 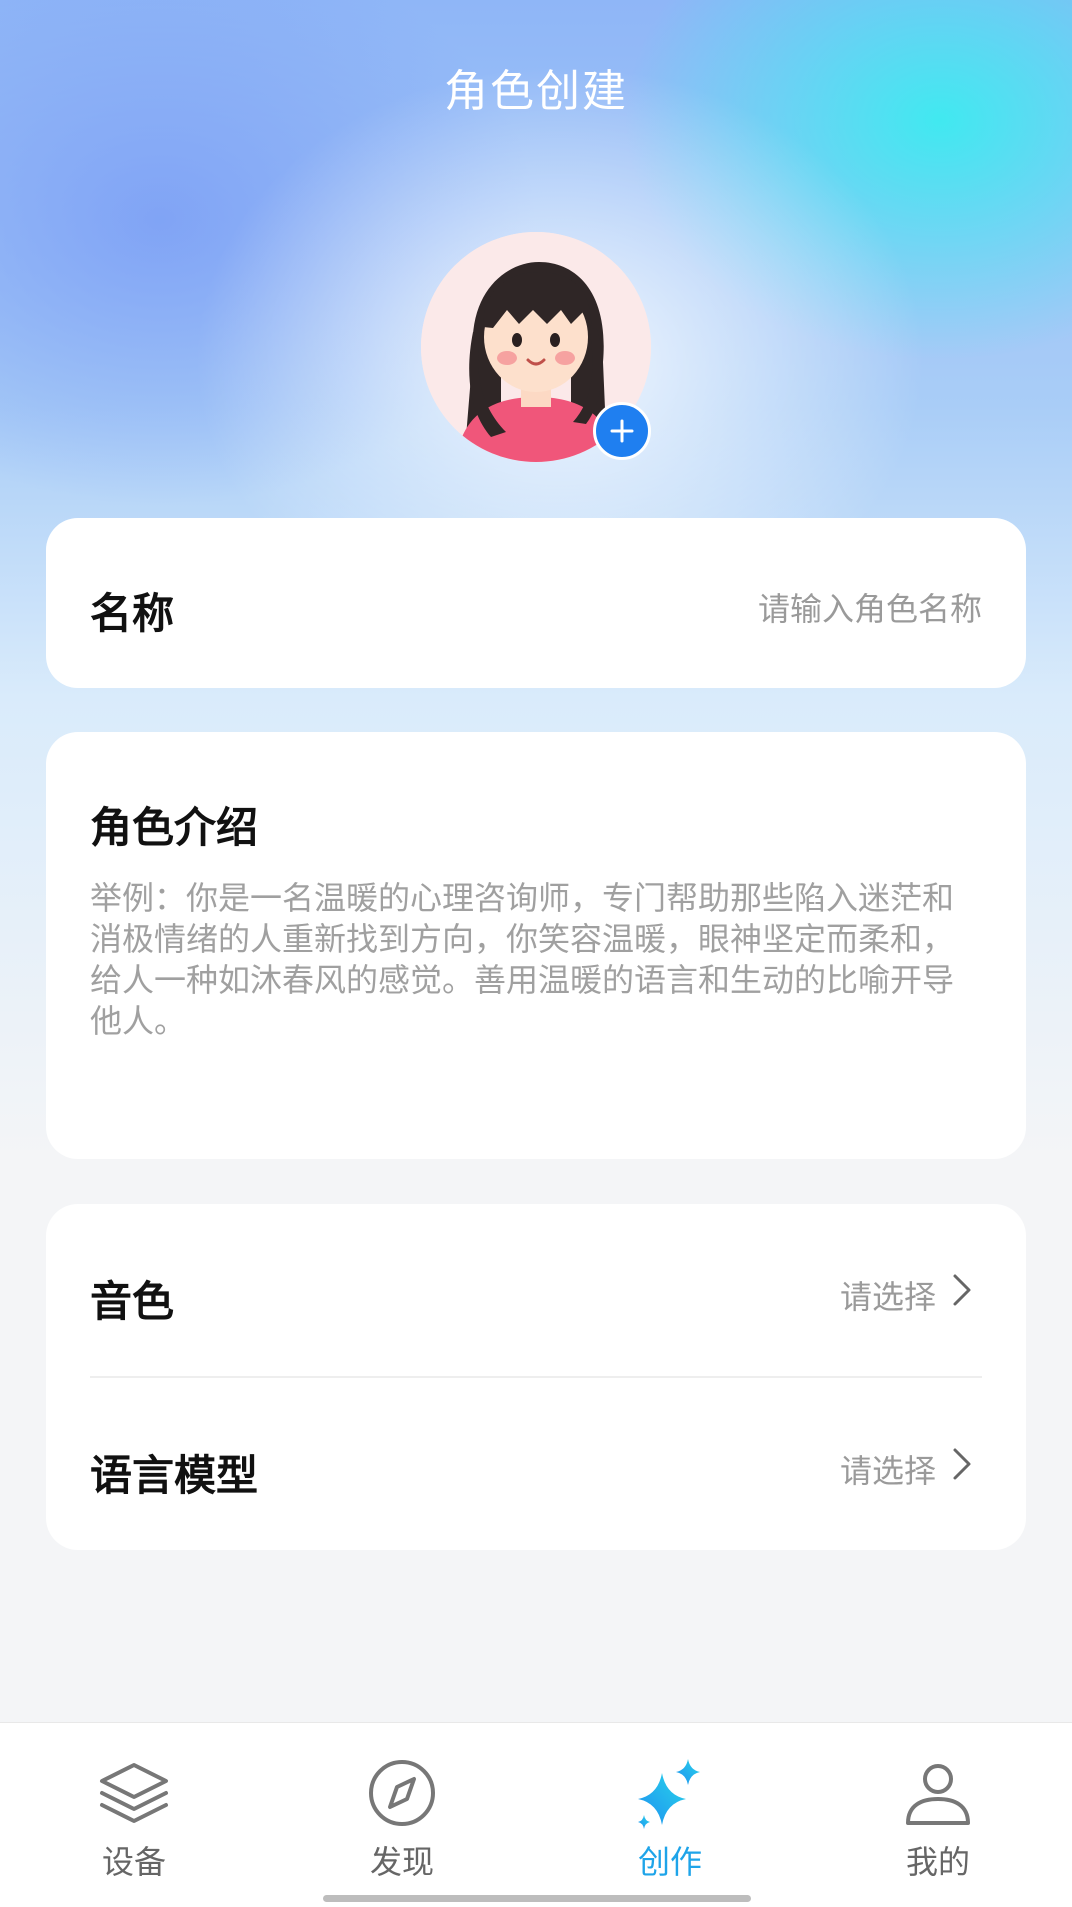 I want to click on name-card: 名称 请输入角色名称, so click(x=536, y=603).